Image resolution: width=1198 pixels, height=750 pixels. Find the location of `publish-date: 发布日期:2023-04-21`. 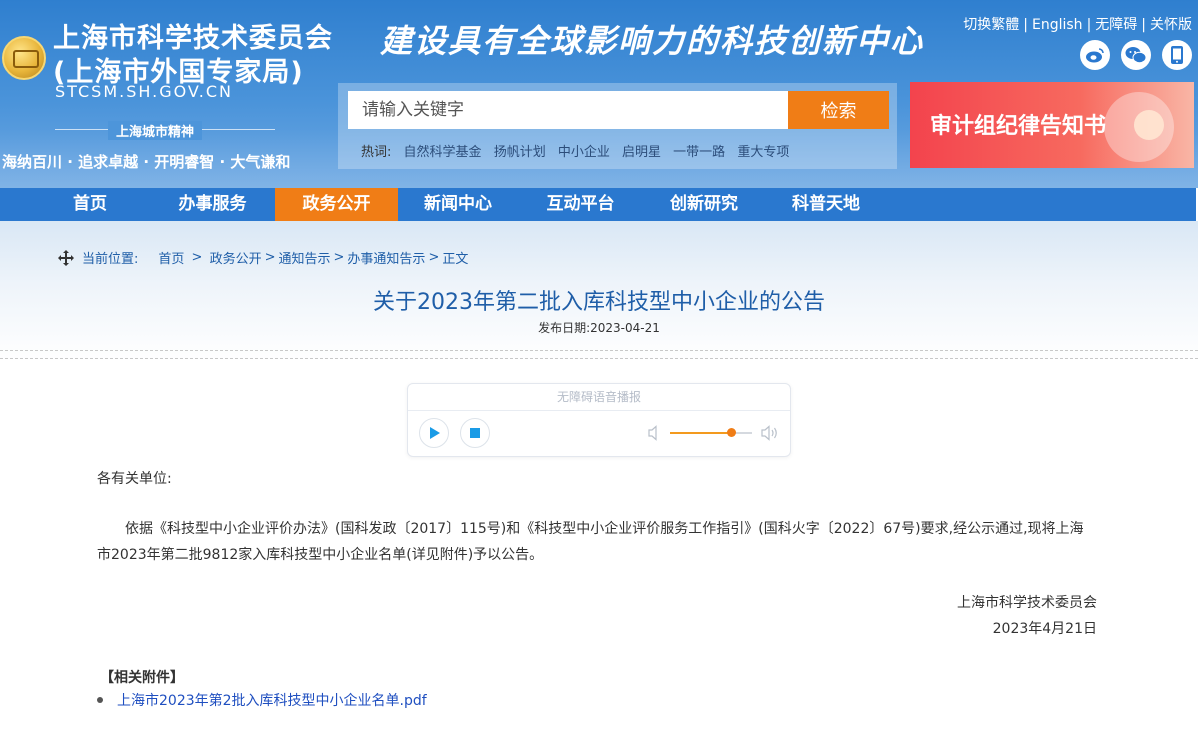

publish-date: 发布日期:2023-04-21 is located at coordinates (599, 328).